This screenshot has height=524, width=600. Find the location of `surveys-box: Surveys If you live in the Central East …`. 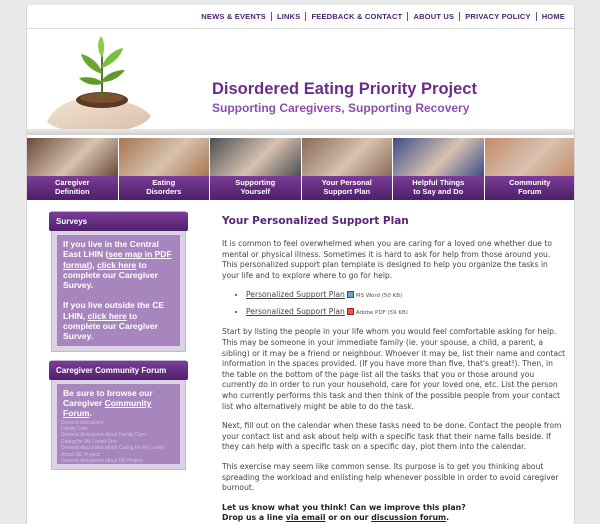

surveys-box: Surveys If you live in the Central East … is located at coordinates (118, 281).